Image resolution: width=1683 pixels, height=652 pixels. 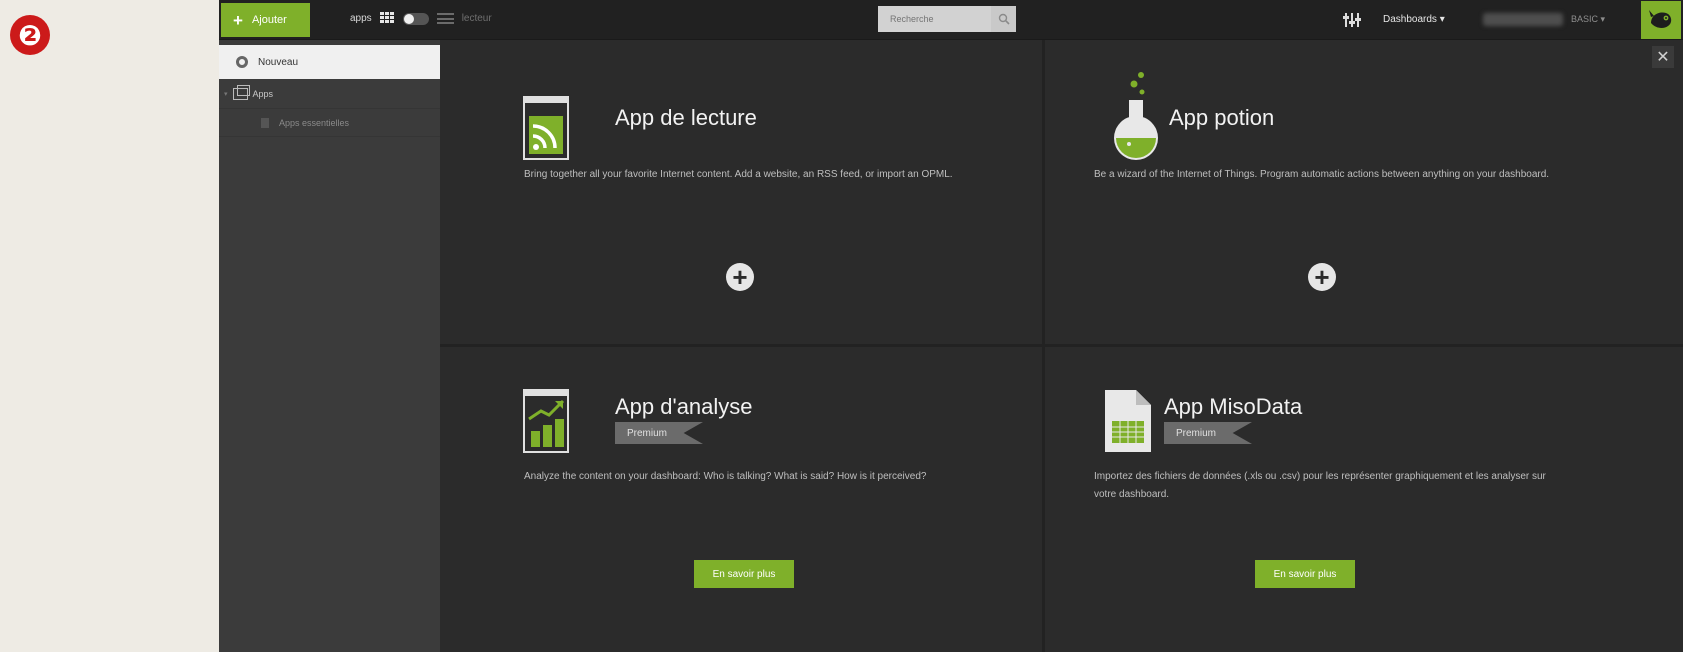 What do you see at coordinates (546, 128) in the screenshot?
I see `rss-window-icon` at bounding box center [546, 128].